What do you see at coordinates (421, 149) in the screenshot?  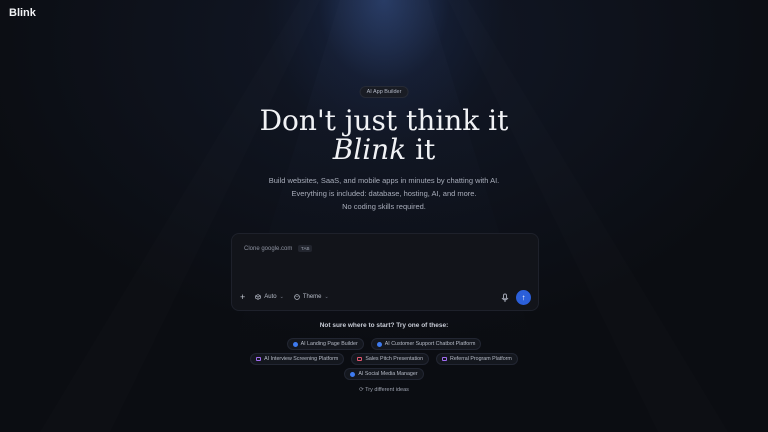 I see `headline-line-2-rest: it` at bounding box center [421, 149].